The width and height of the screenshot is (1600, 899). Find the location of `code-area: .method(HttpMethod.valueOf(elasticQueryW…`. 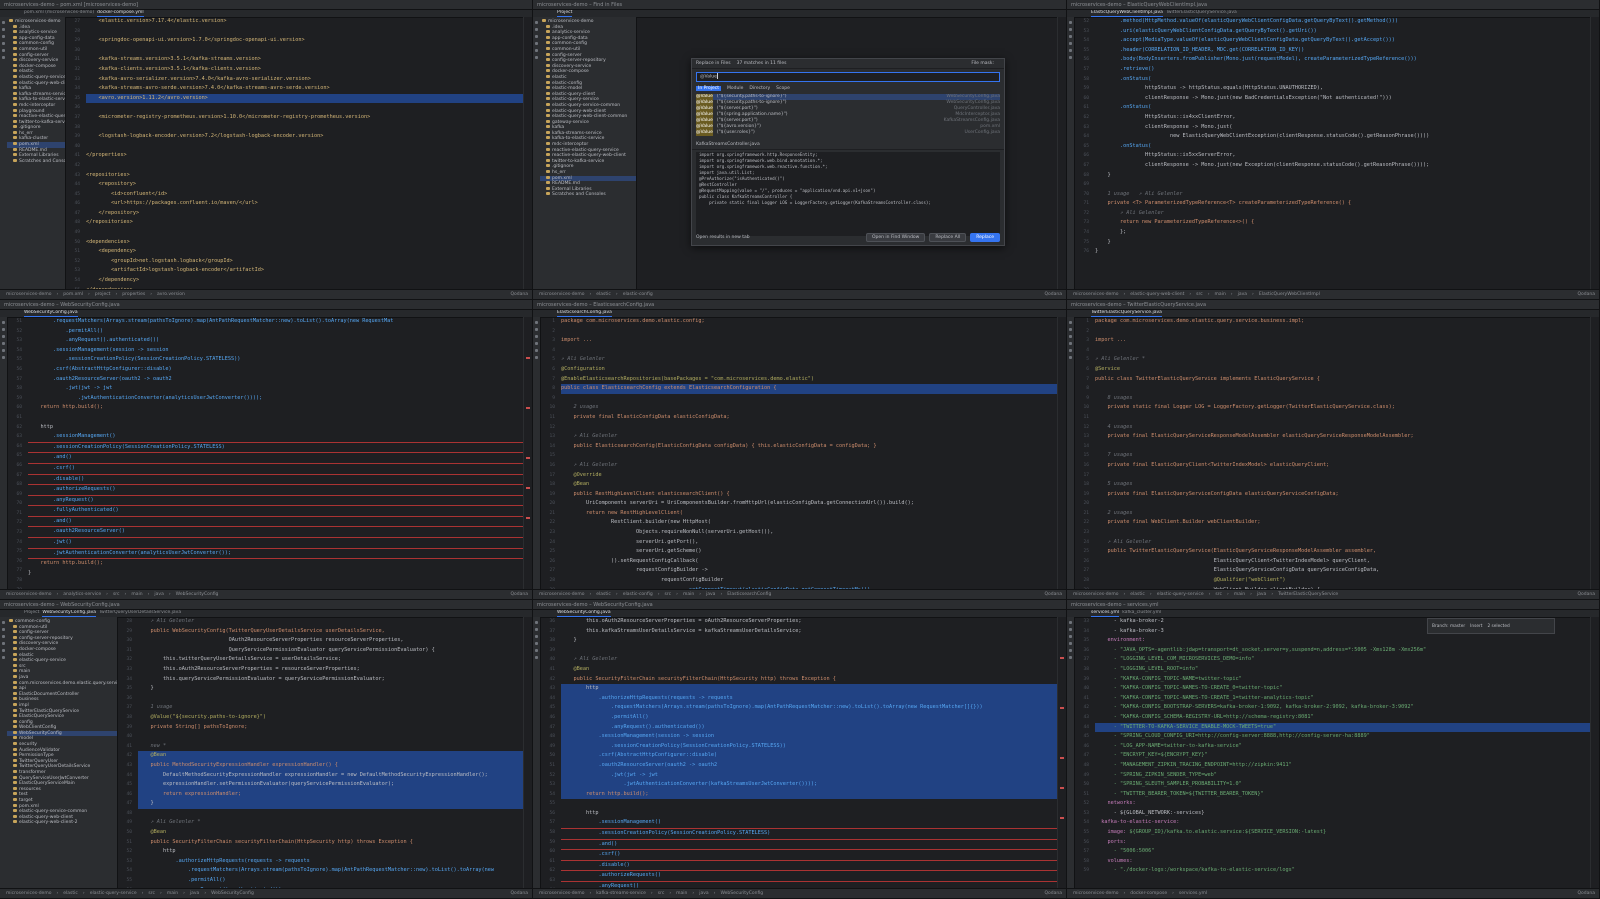

code-area: .method(HttpMethod.valueOf(elasticQueryW… is located at coordinates (1343, 137).